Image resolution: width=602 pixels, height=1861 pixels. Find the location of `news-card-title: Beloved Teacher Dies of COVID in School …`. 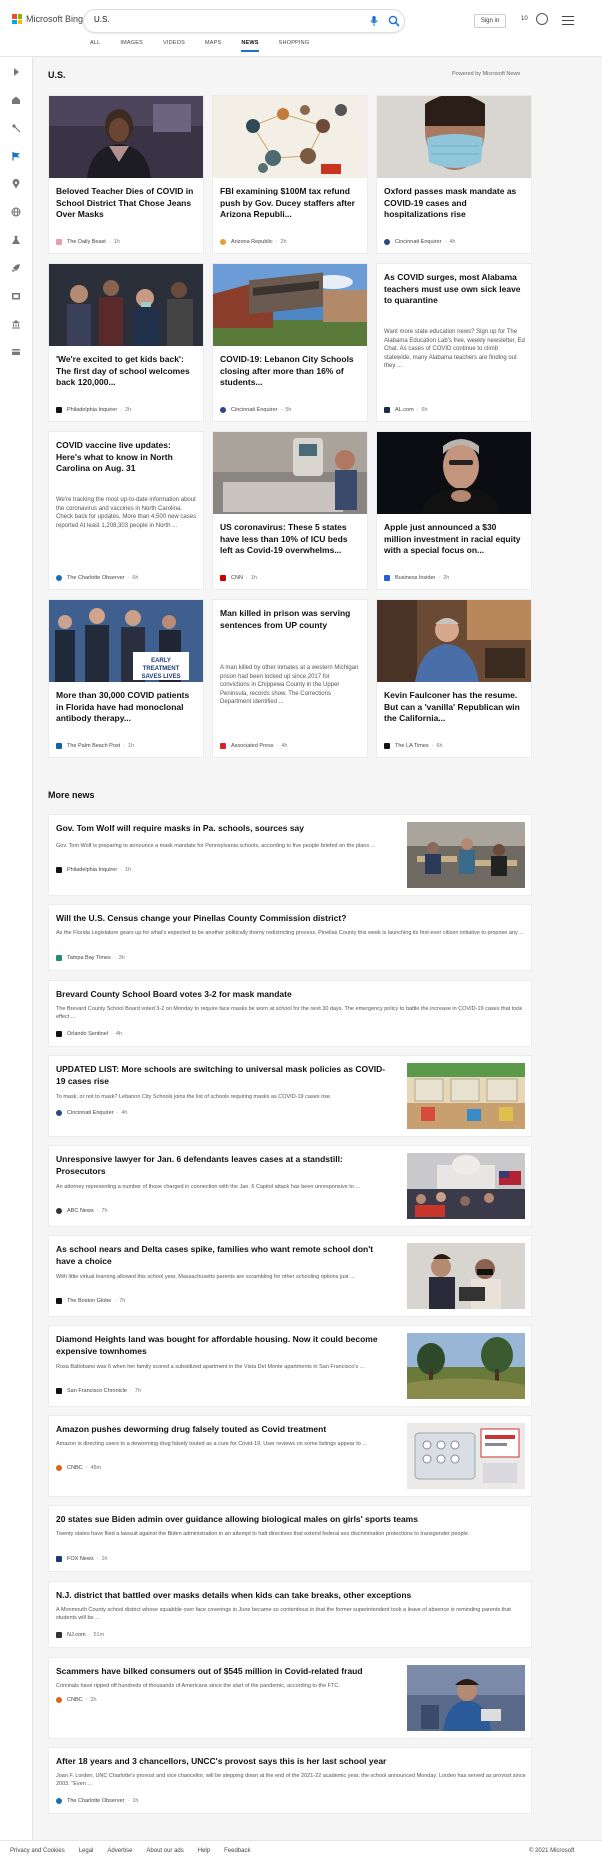

news-card-title: Beloved Teacher Dies of COVID in School … is located at coordinates (126, 203).